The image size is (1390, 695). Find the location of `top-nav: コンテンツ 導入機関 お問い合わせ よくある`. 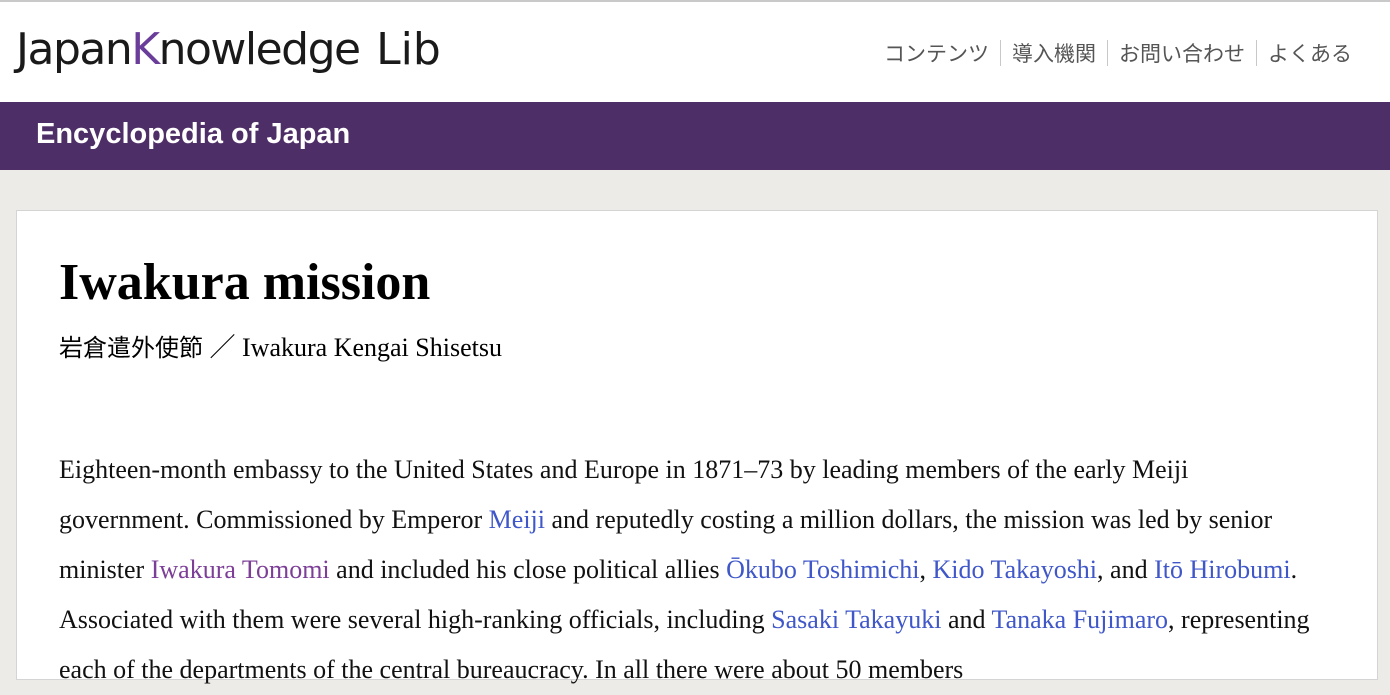

top-nav: コンテンツ 導入機関 お問い合わせ よくある is located at coordinates (1118, 53).